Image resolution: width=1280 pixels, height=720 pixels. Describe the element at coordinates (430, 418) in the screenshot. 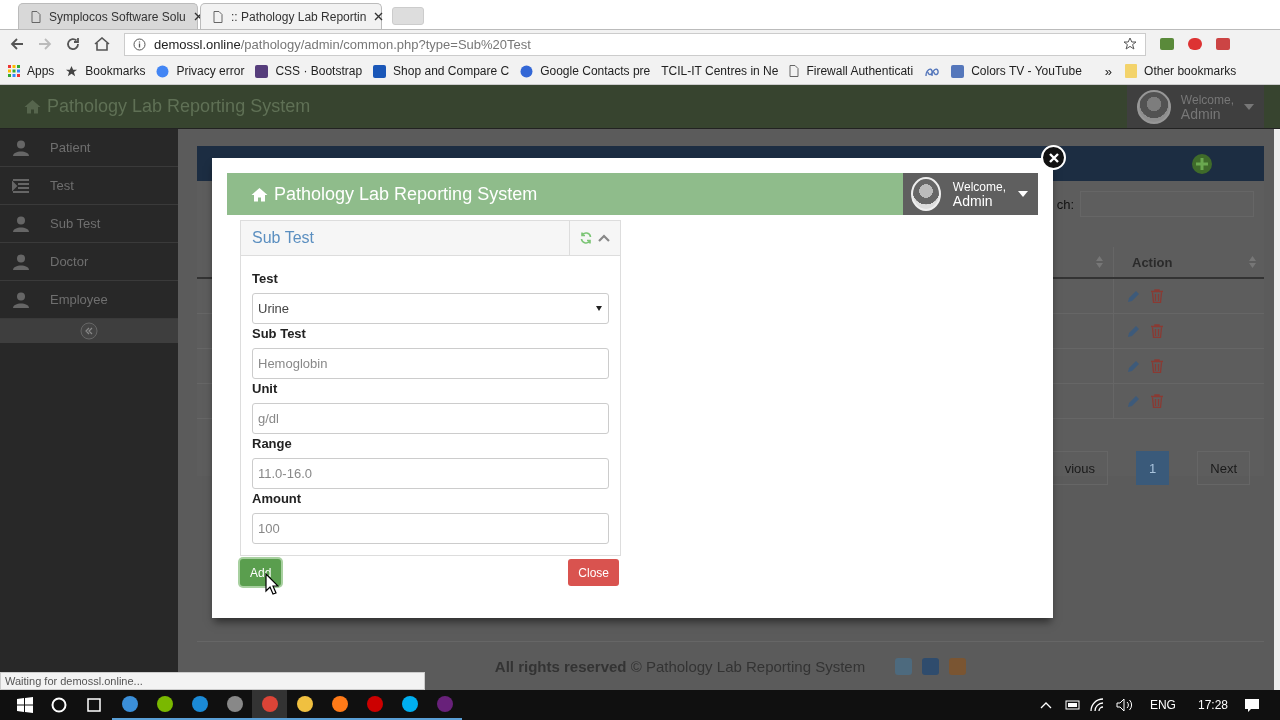

I see `input-field: g/dl` at that location.